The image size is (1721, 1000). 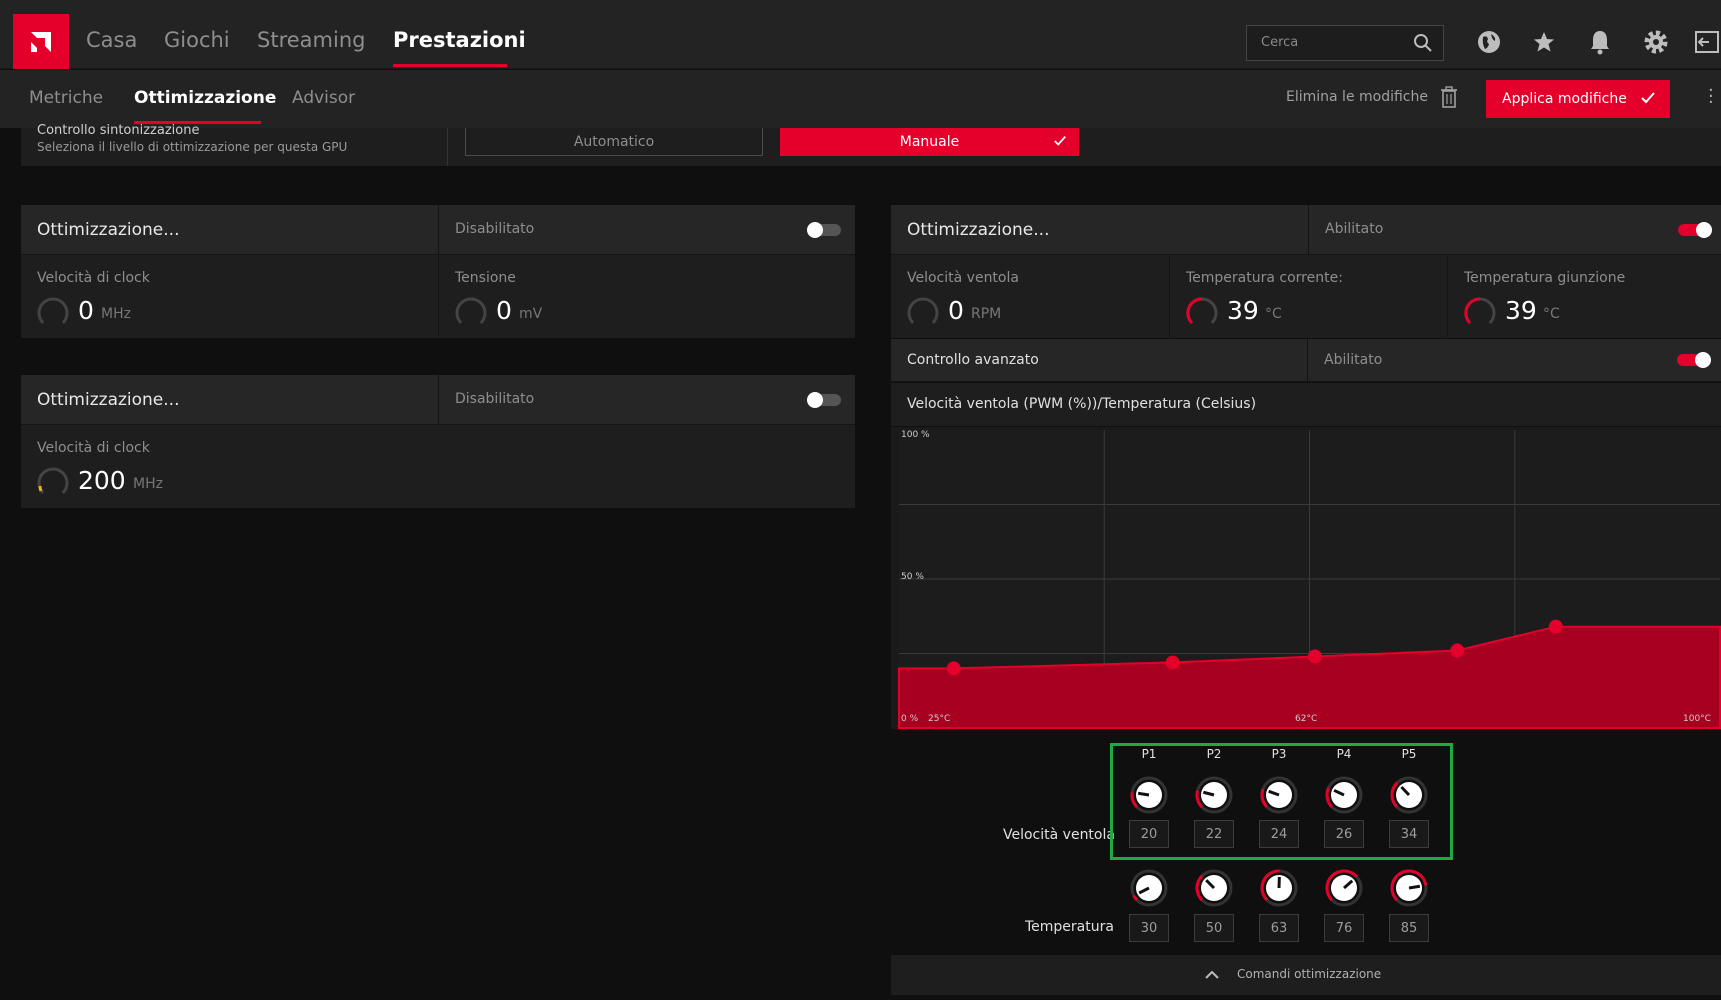 I want to click on advanced-control-label: Controllo avanzato, so click(x=973, y=360).